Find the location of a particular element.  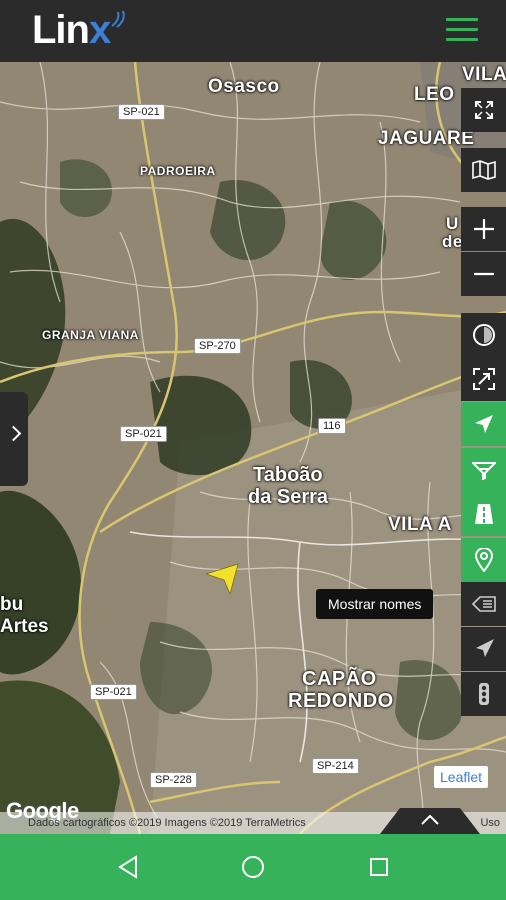

app-header: Linx is located at coordinates (253, 31).